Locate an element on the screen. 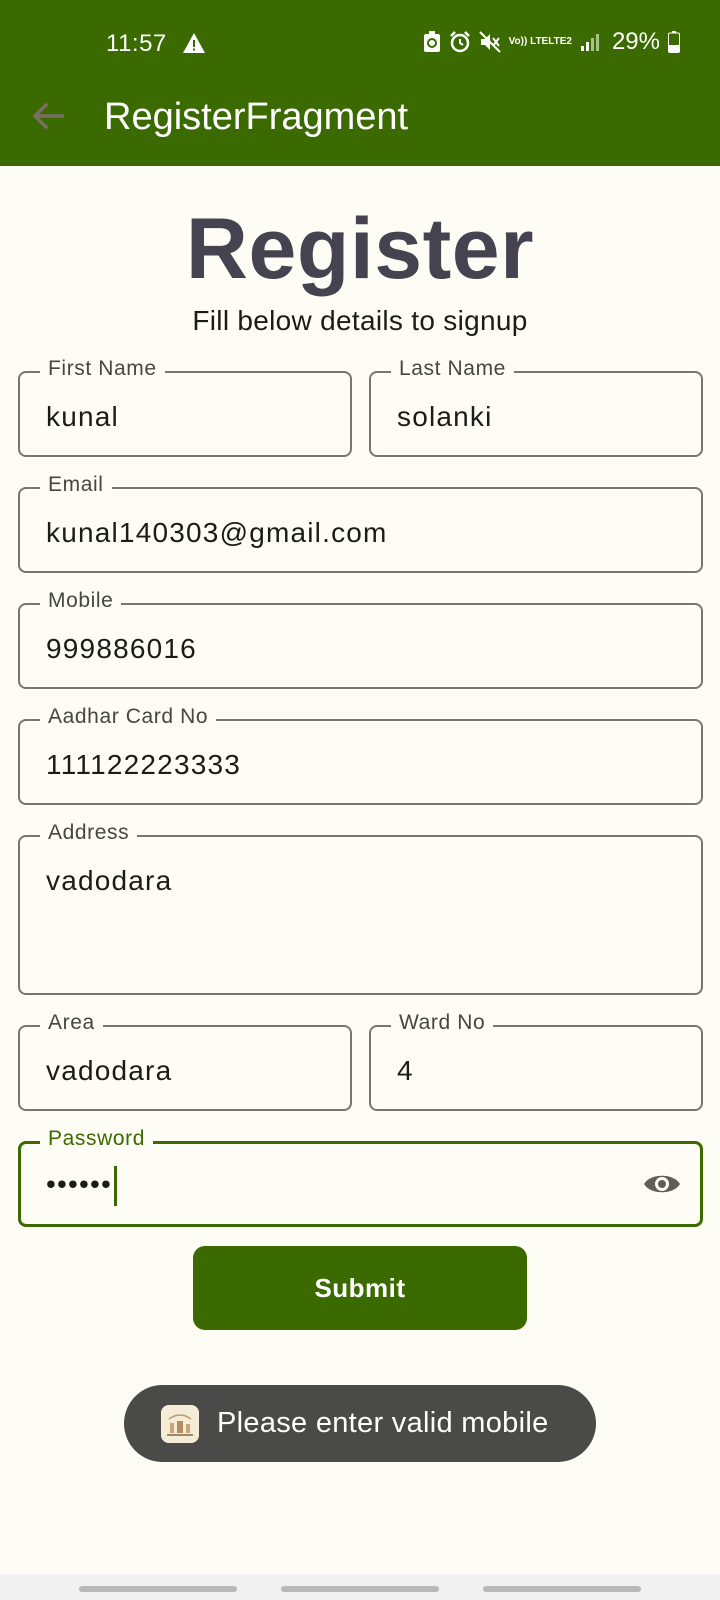  battery-icon is located at coordinates (674, 42).